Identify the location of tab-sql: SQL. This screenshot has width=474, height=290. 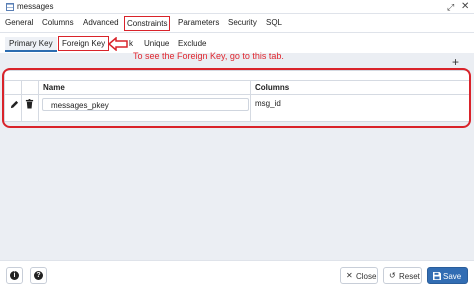
(274, 22).